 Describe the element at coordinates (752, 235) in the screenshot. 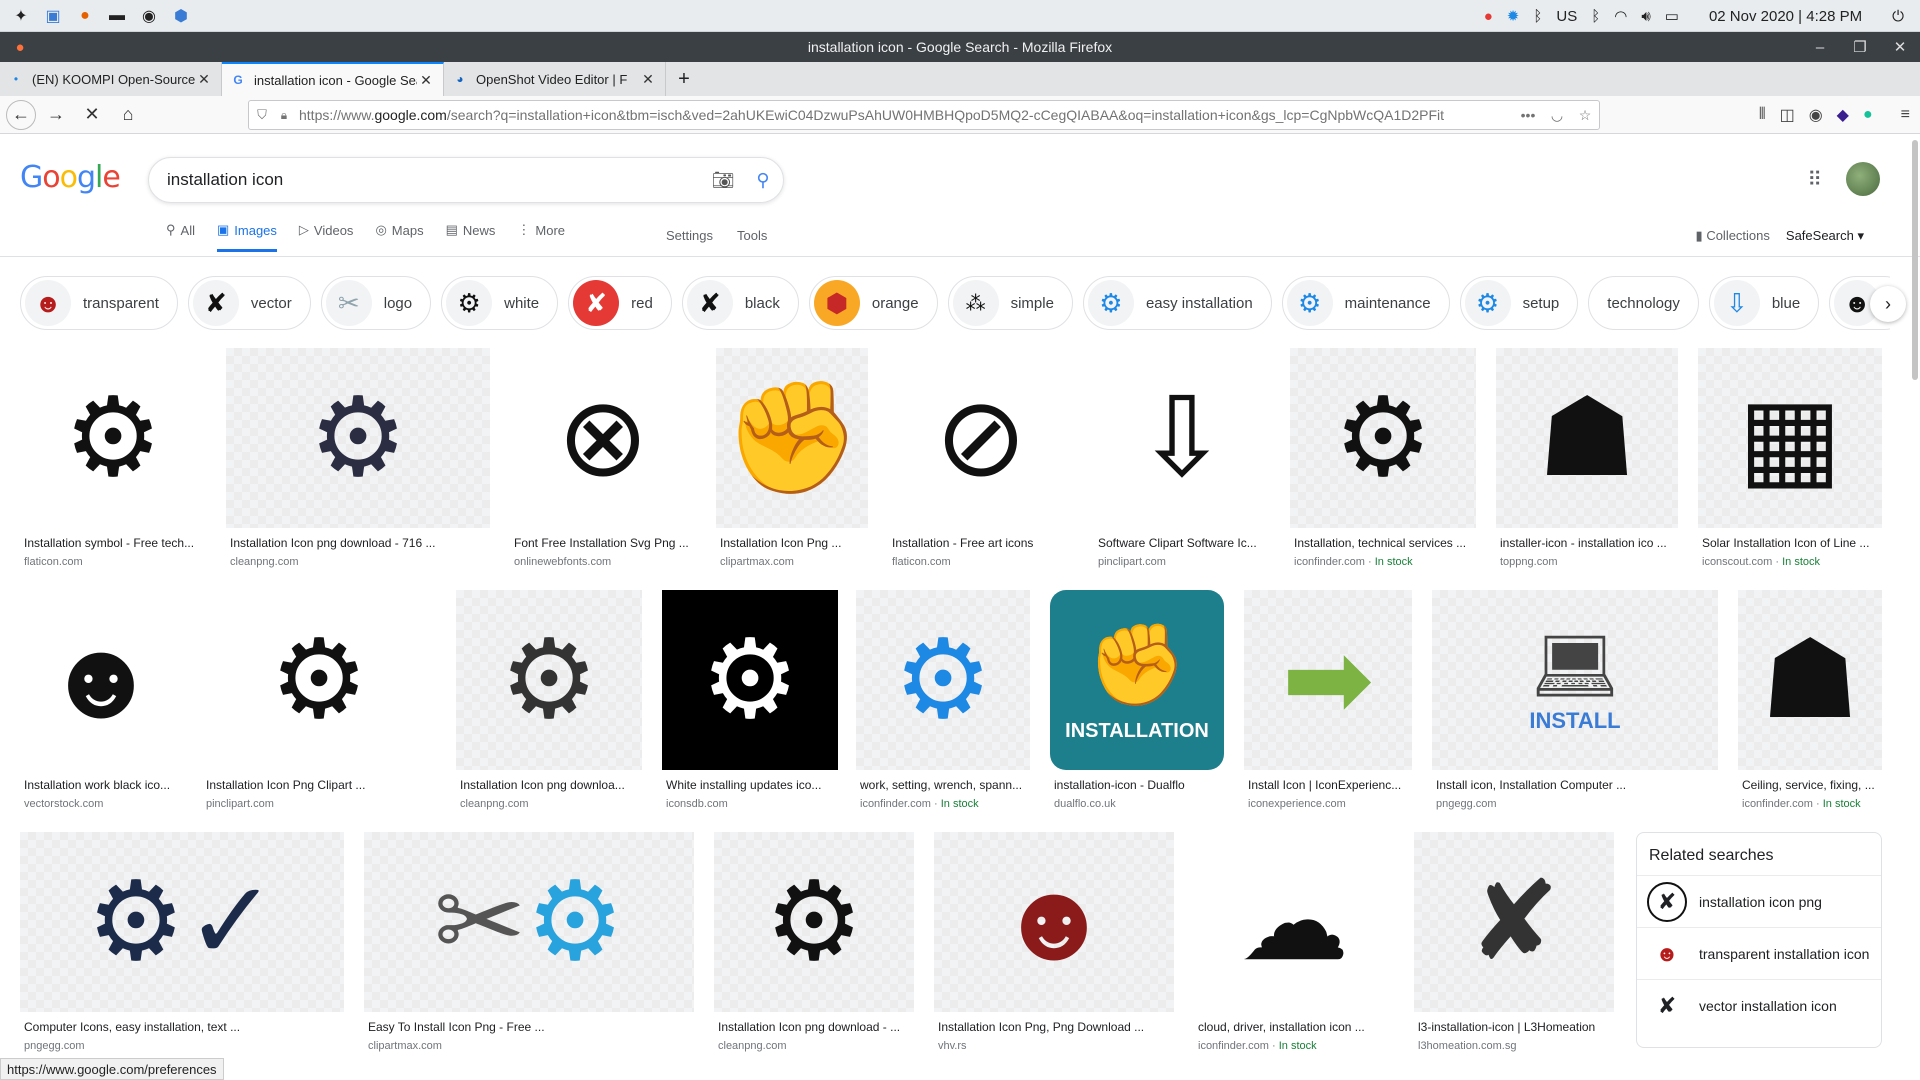

I see `tools-link: Tools` at that location.